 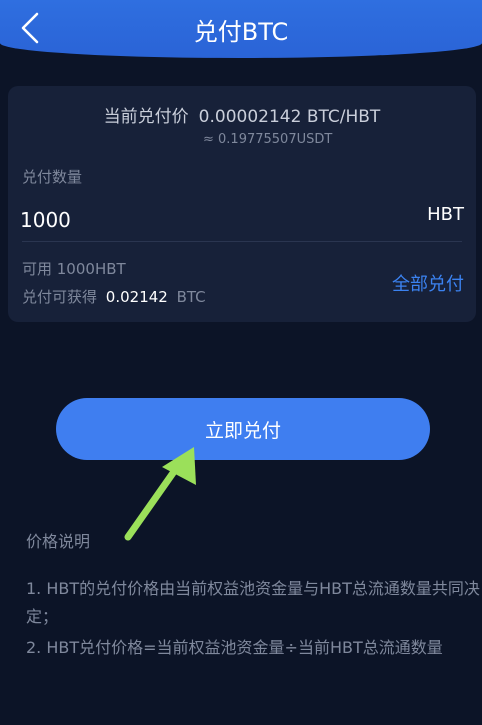 What do you see at coordinates (268, 139) in the screenshot?
I see `usdt-equivalent: ≈ 0.19775507USDT` at bounding box center [268, 139].